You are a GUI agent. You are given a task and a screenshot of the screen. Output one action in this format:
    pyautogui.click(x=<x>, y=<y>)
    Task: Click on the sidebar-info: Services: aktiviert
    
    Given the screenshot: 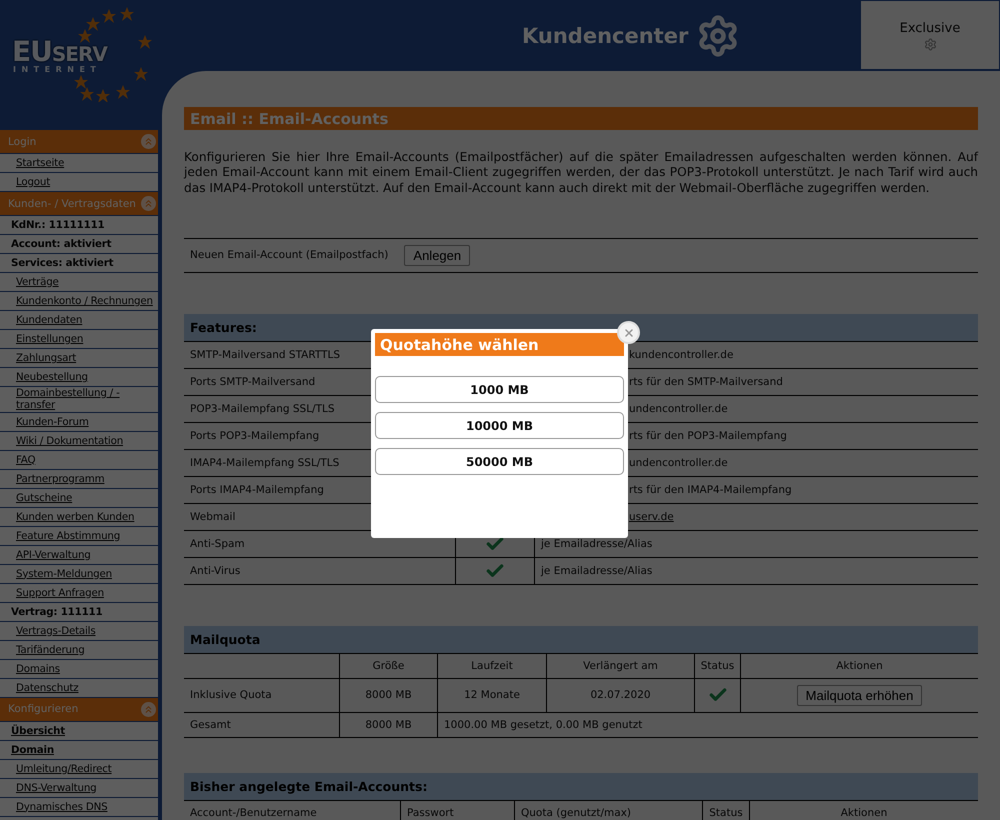 What is the action you would take?
    pyautogui.click(x=79, y=263)
    